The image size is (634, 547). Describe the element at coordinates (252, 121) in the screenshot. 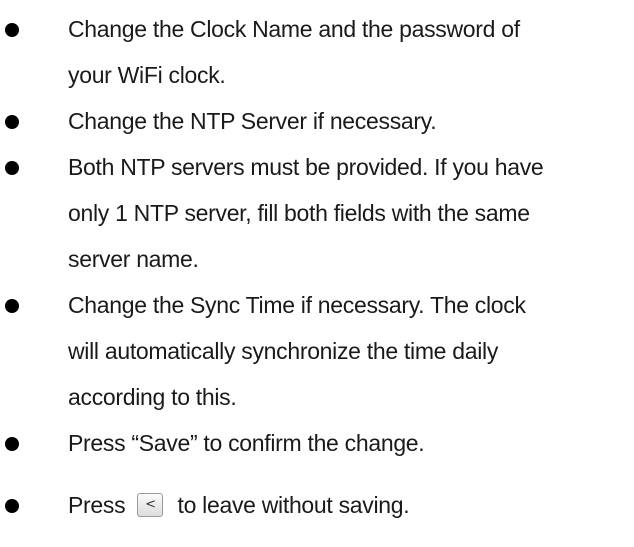

I see `text-line: Change the NTP Server if necessary.` at that location.